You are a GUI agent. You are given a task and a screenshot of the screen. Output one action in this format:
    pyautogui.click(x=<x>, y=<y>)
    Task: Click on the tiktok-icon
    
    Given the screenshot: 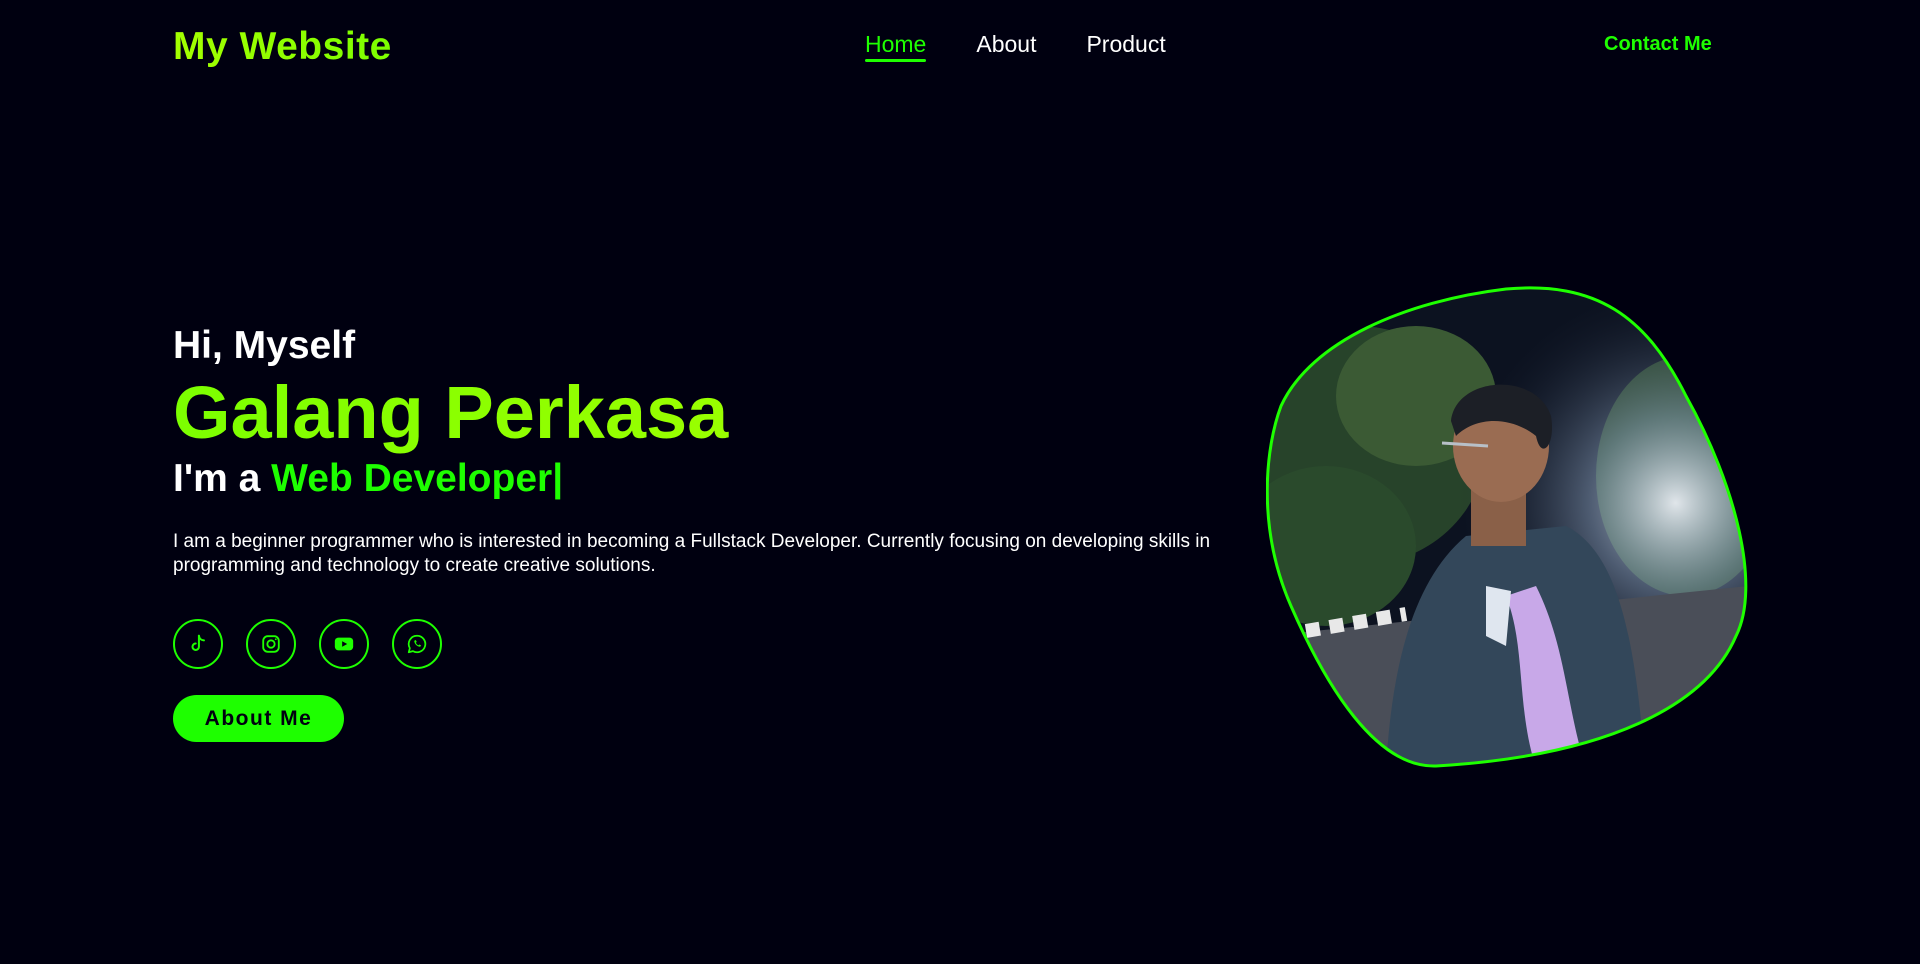 What is the action you would take?
    pyautogui.click(x=198, y=642)
    